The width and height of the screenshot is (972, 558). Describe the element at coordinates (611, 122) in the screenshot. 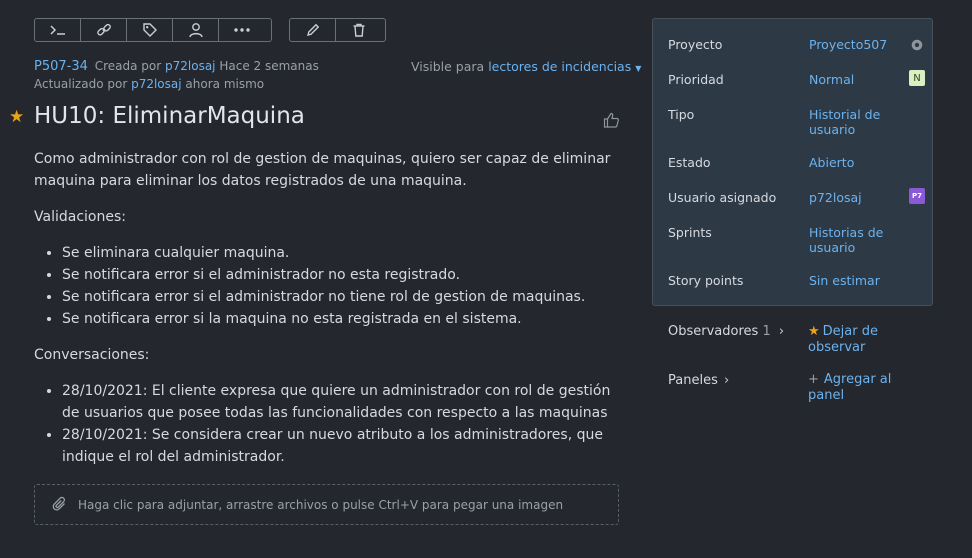

I see `thumbs-up-icon` at that location.